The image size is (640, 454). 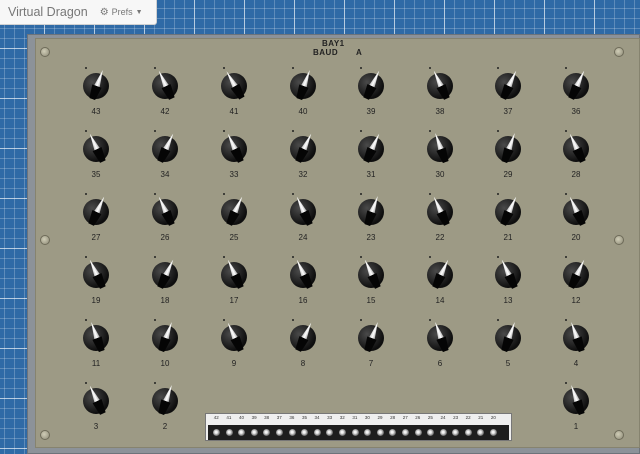 I want to click on rotary-switch-18: 18, so click(x=168, y=285).